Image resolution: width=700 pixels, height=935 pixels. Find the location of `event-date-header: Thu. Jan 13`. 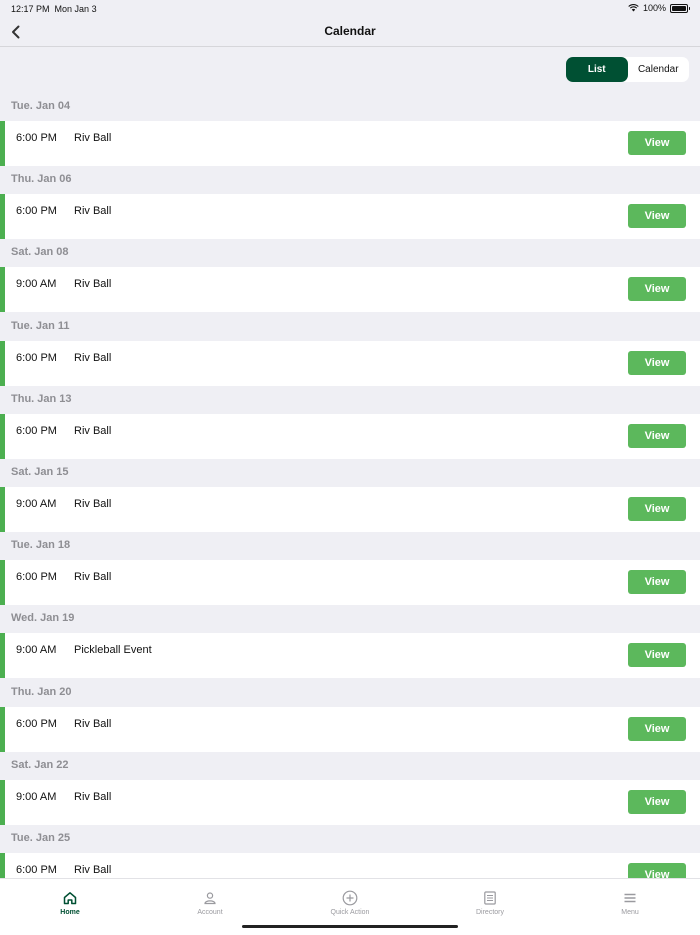

event-date-header: Thu. Jan 13 is located at coordinates (41, 398).